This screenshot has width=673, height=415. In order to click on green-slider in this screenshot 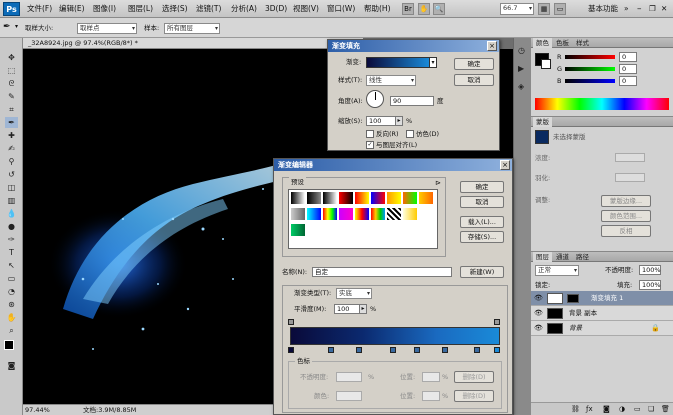, I will do `click(590, 69)`.